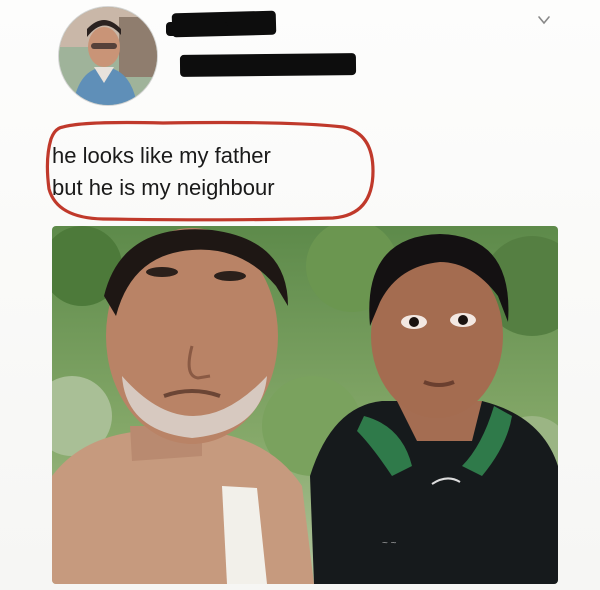  What do you see at coordinates (161, 155) in the screenshot?
I see `post-text-line-1: he looks like my father` at bounding box center [161, 155].